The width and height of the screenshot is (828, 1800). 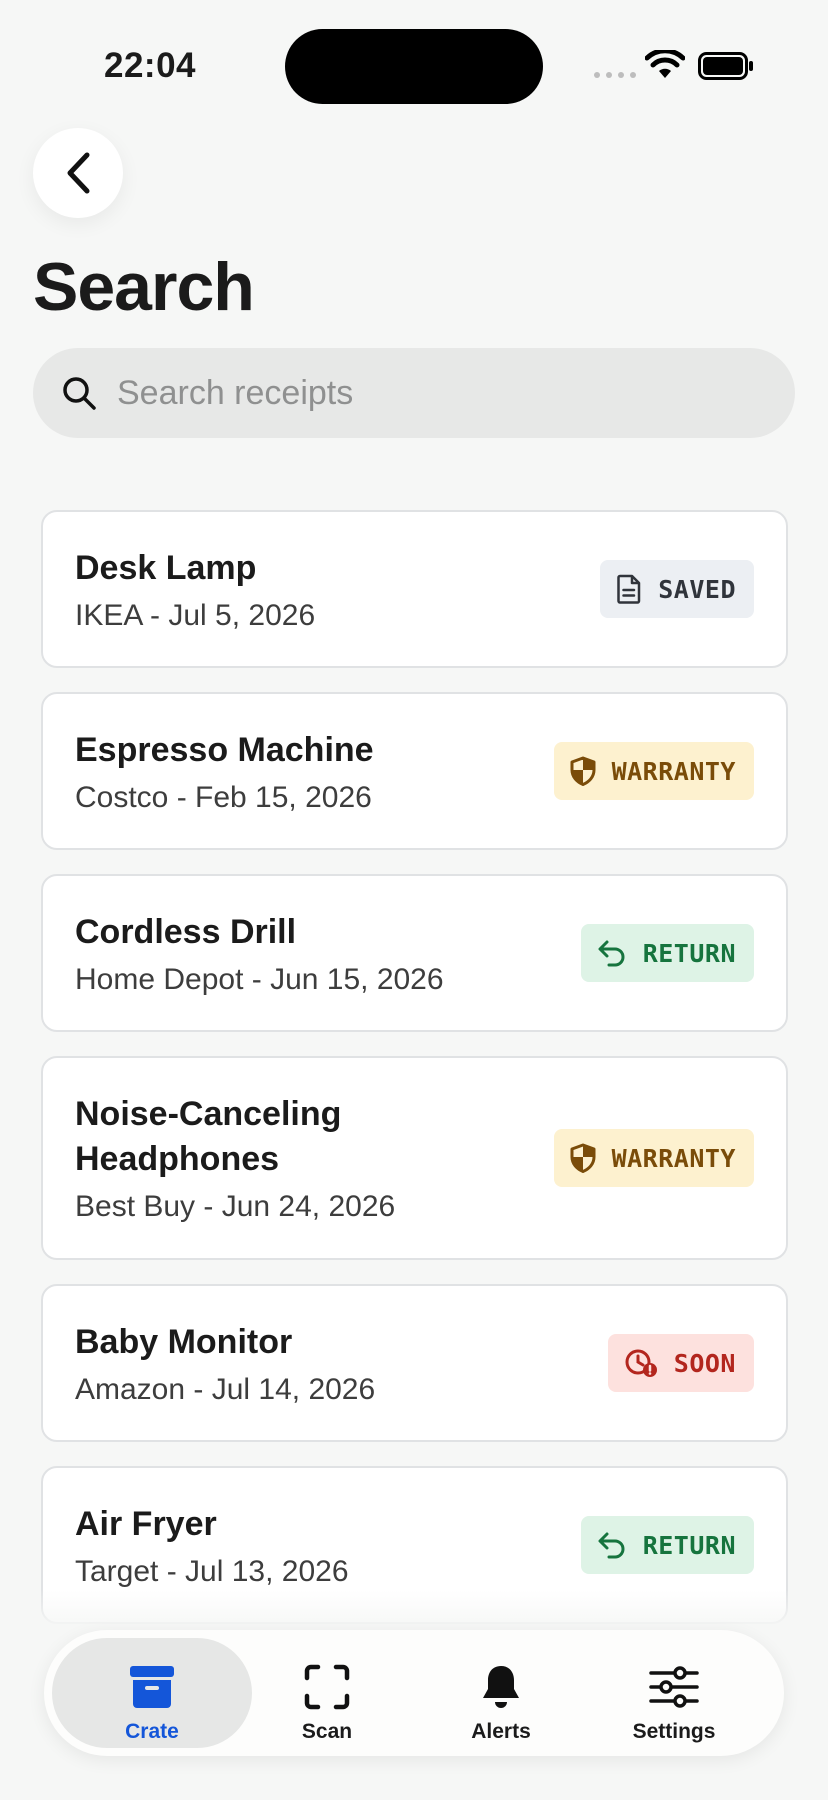 What do you see at coordinates (725, 66) in the screenshot?
I see `battery-icon` at bounding box center [725, 66].